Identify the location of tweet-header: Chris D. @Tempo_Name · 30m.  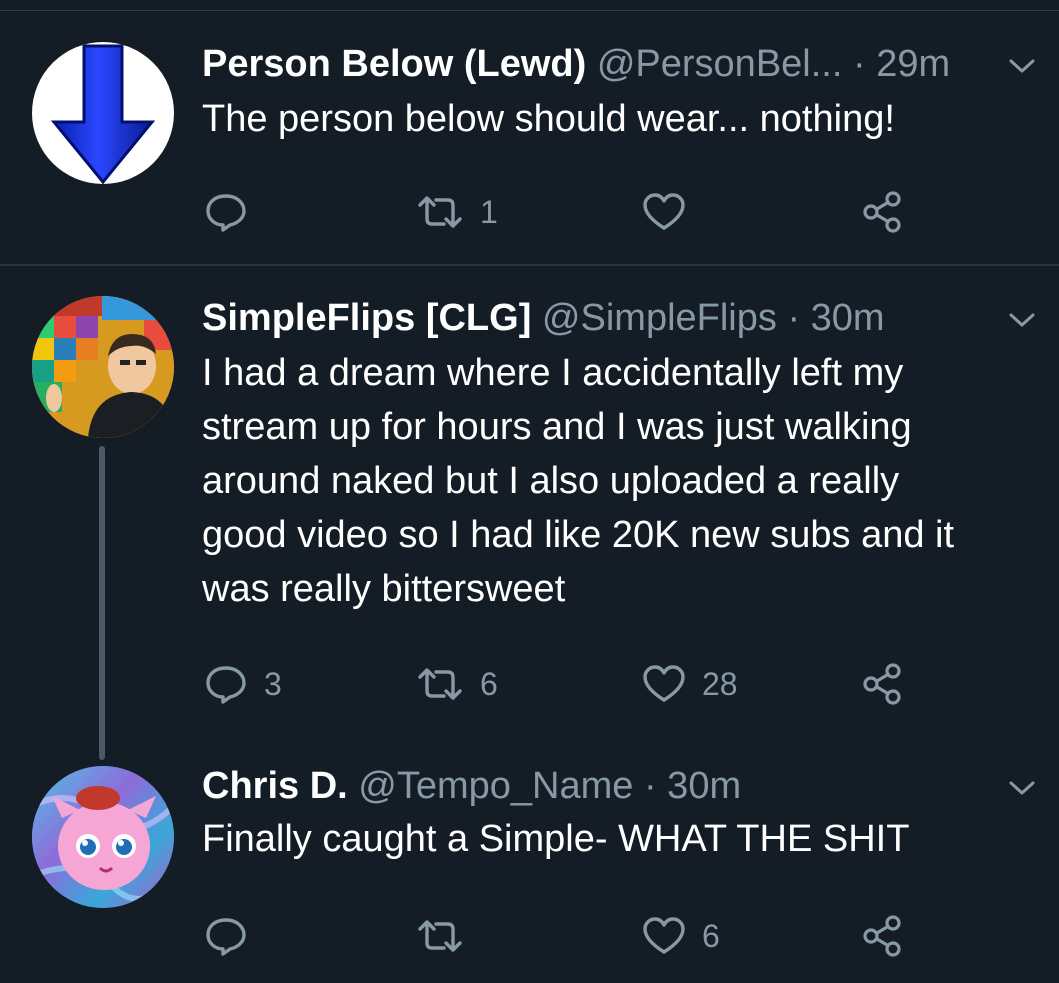
(471, 786).